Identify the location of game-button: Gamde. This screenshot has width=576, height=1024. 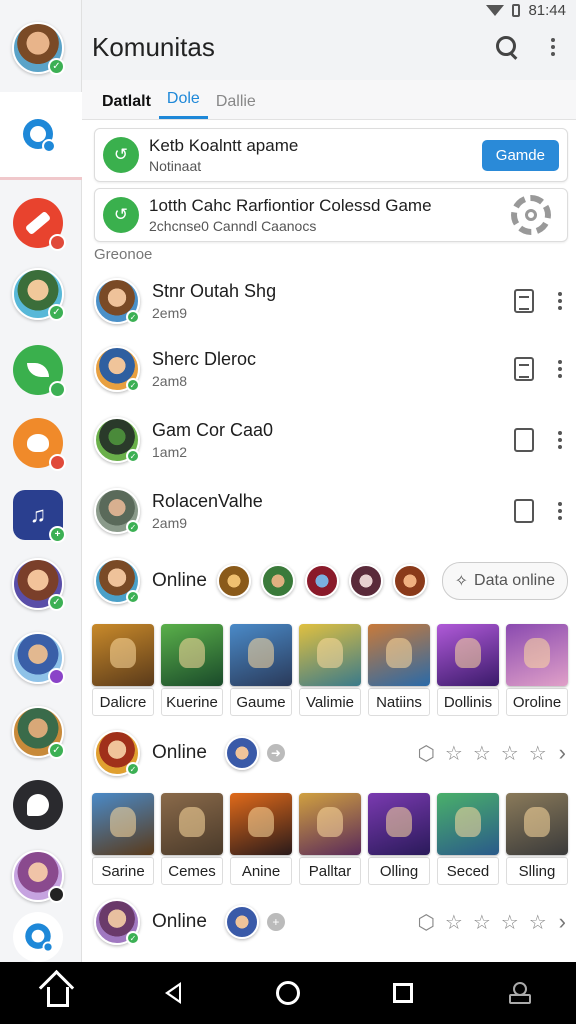
(520, 155).